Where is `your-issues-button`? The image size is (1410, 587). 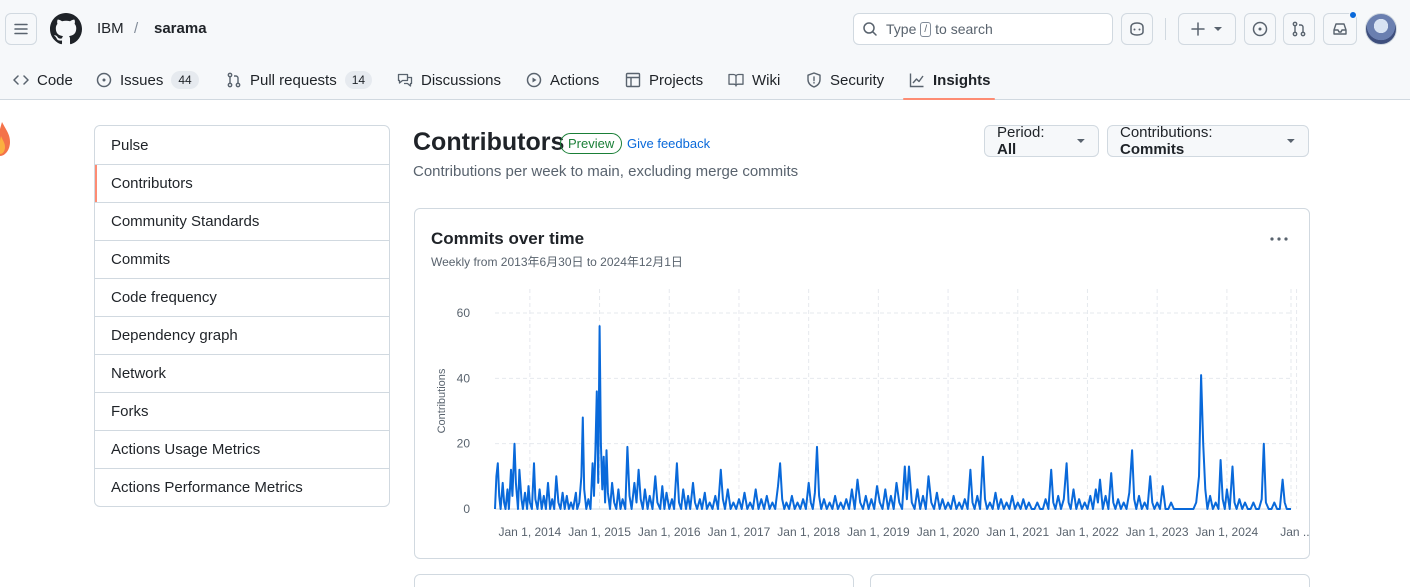 your-issues-button is located at coordinates (1260, 29).